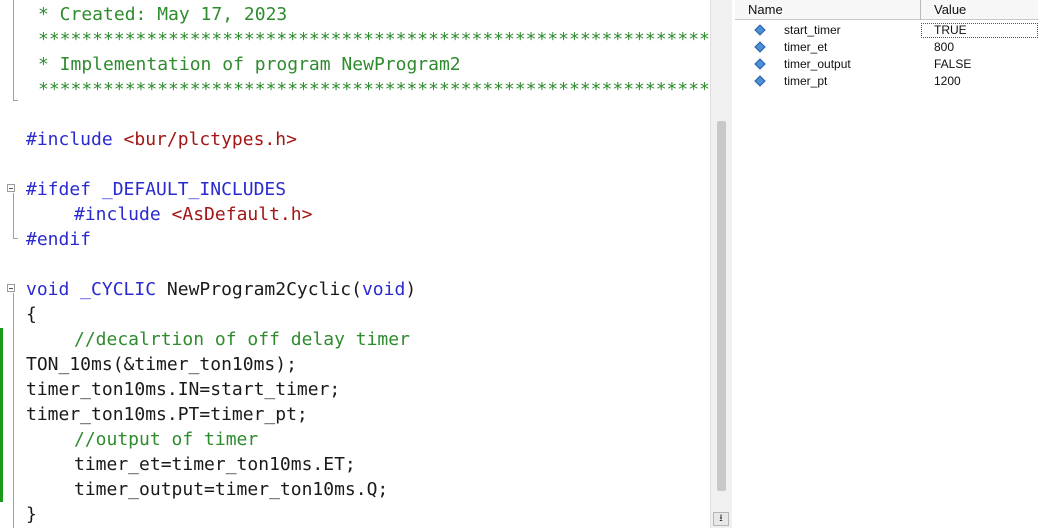  What do you see at coordinates (210, 139) in the screenshot?
I see `code-string: <bur/plctypes.h>` at bounding box center [210, 139].